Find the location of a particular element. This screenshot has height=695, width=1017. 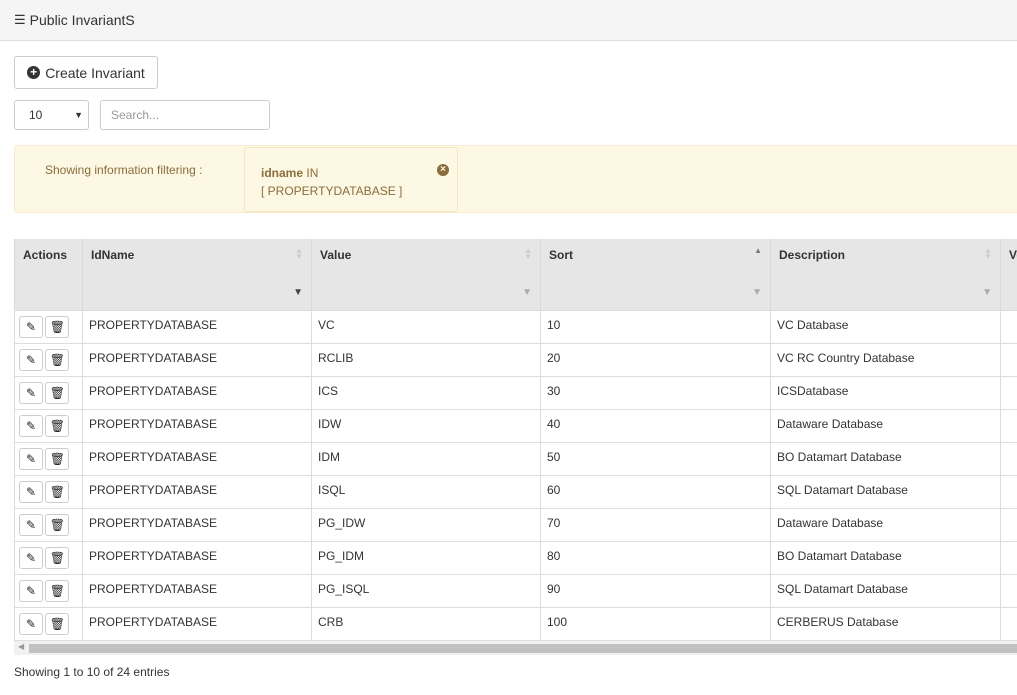

column-header-actions: Actions is located at coordinates (48, 255).